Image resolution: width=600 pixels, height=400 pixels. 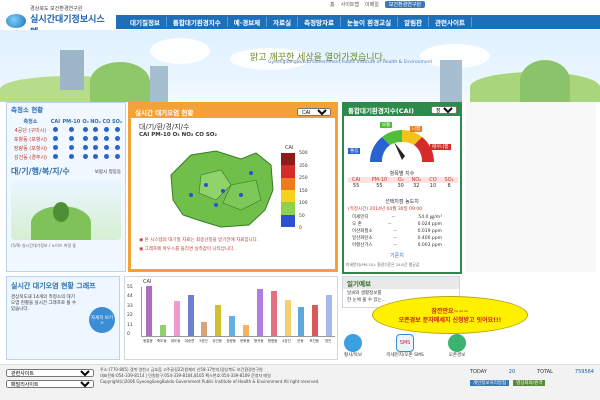 I want to click on realtime-title: 실시간 대기오염 현황 그래프, so click(x=53, y=286).